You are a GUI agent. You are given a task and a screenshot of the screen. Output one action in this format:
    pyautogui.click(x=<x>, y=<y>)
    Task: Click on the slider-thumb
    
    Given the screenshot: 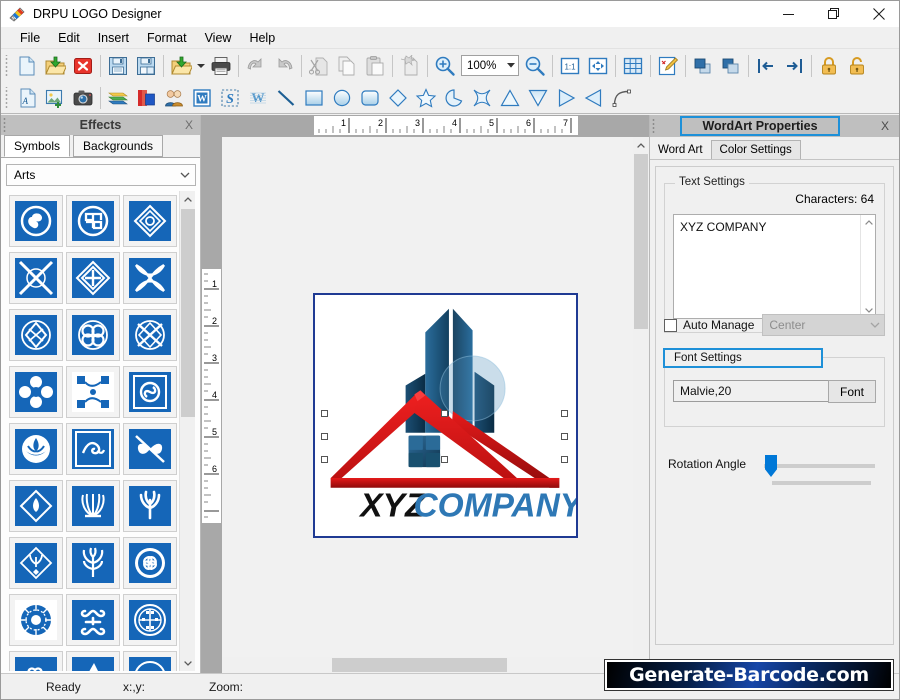 What is the action you would take?
    pyautogui.click(x=771, y=466)
    